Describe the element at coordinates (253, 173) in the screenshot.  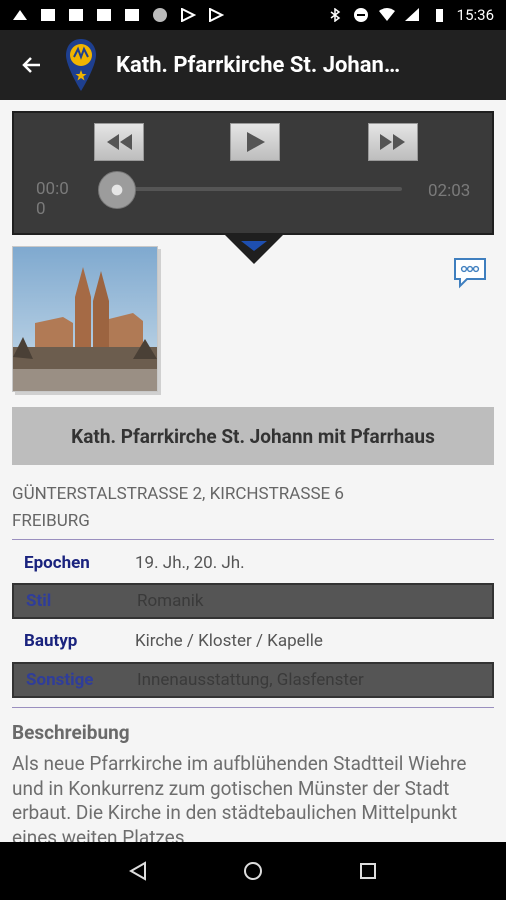
I see `audio-player: 00:0 0 02:03` at that location.